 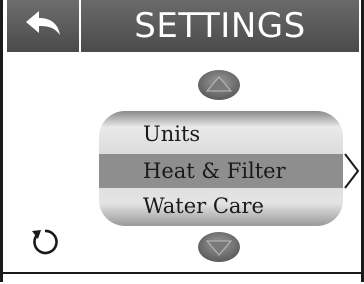 I want to click on scroll-down-button, so click(x=219, y=249).